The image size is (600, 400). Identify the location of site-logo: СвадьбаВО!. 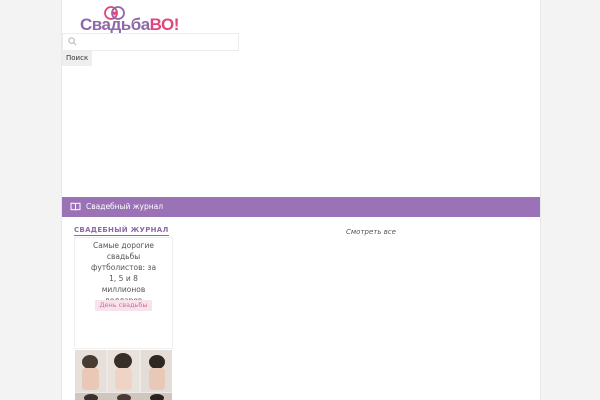
(129, 20).